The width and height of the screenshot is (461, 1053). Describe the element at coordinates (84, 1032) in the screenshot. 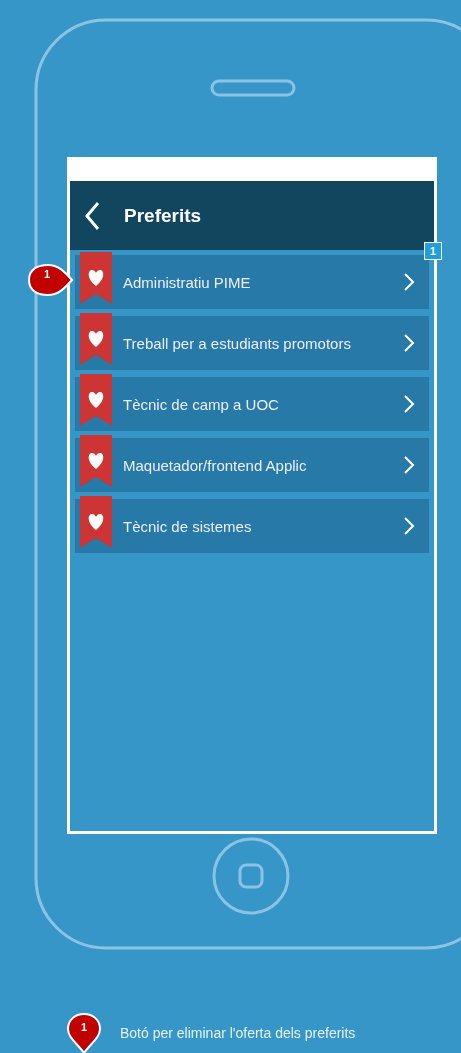

I see `map-pin-marker: 1` at that location.